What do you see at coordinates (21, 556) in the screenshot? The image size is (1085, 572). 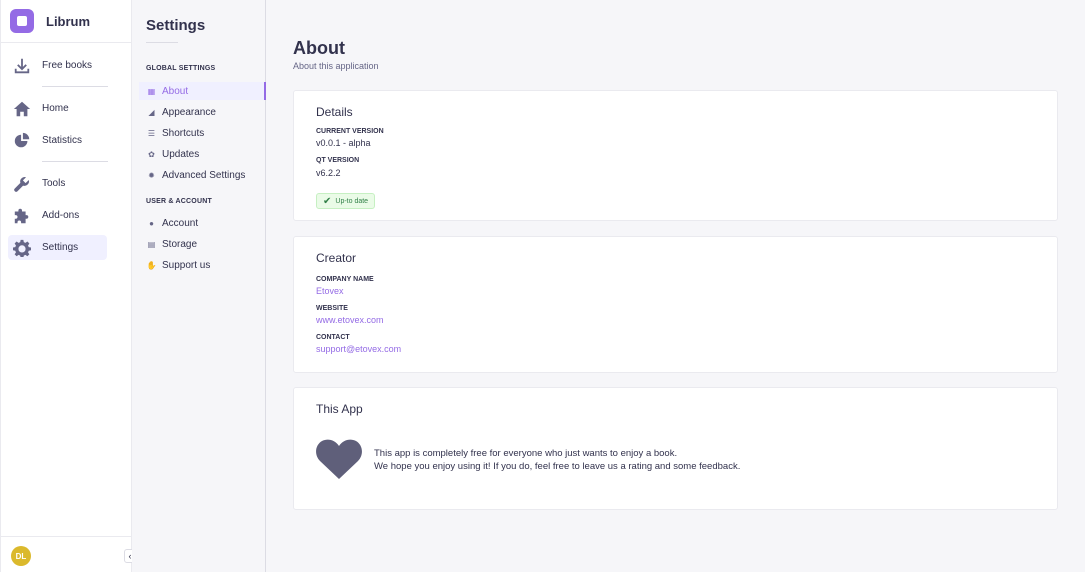 I see `avatar: DL` at bounding box center [21, 556].